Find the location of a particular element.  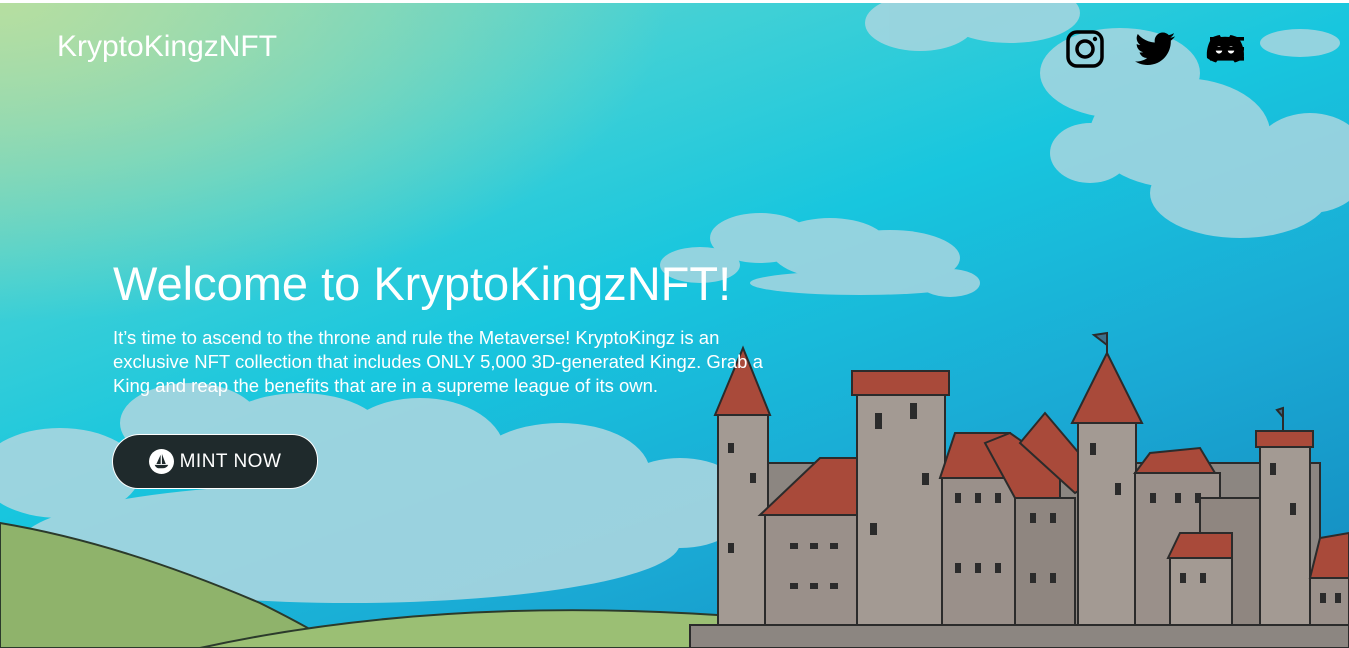

mint-now-button: MINT NOW is located at coordinates (215, 461).